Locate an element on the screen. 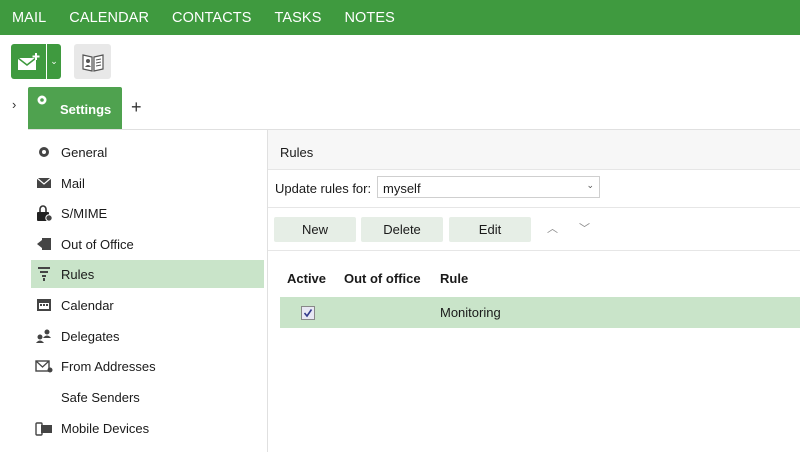 This screenshot has height=452, width=800. lock-icon is located at coordinates (44, 213).